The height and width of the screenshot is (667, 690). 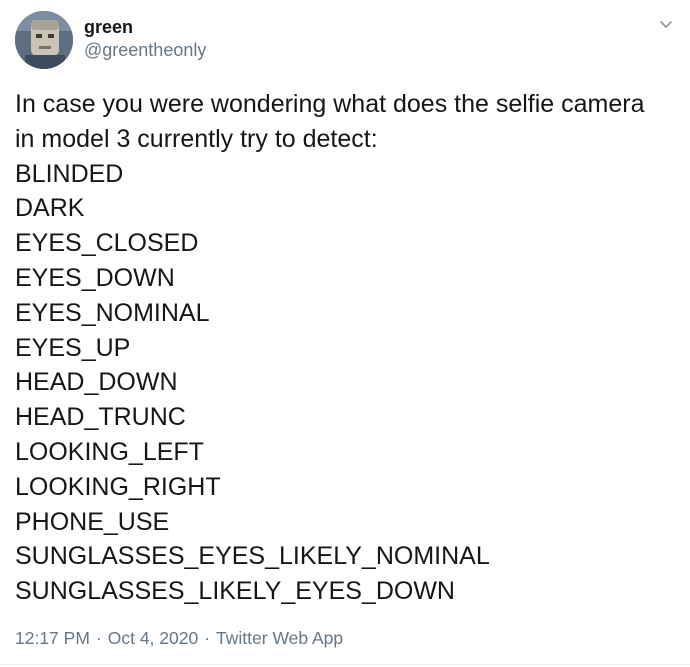 I want to click on detection-label: SUNGLASSES_EYES_LIKELY_NOMINAL, so click(x=252, y=556).